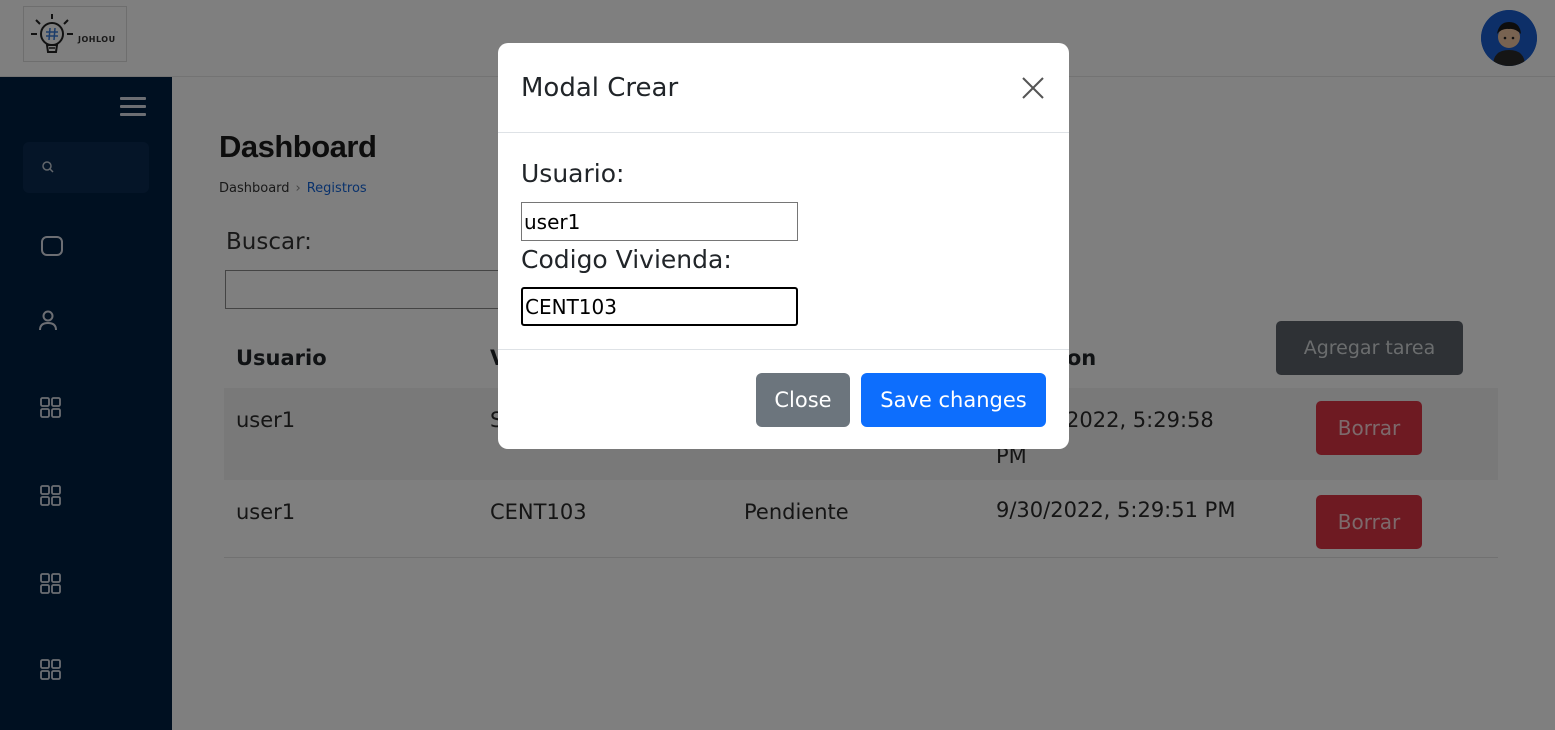 Image resolution: width=1555 pixels, height=730 pixels. What do you see at coordinates (1033, 88) in the screenshot?
I see `close-icon` at bounding box center [1033, 88].